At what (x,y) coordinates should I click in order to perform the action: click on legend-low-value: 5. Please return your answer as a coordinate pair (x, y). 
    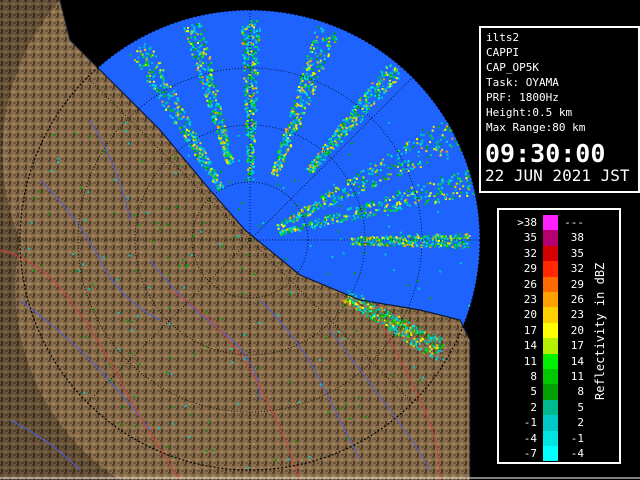
    Looking at the image, I should click on (533, 392).